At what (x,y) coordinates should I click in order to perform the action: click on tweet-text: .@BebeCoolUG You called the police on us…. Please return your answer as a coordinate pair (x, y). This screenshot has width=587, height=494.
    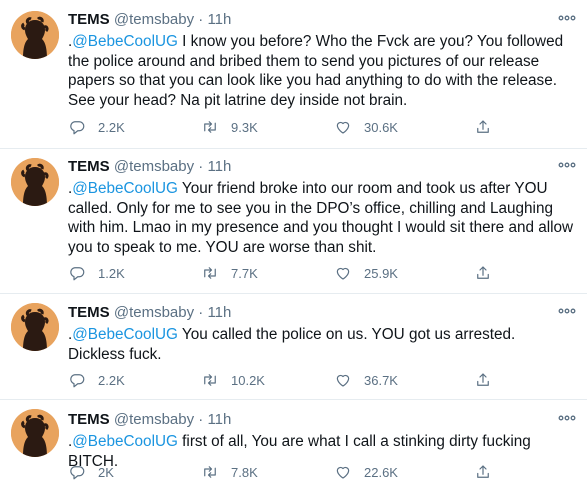
    Looking at the image, I should click on (322, 344).